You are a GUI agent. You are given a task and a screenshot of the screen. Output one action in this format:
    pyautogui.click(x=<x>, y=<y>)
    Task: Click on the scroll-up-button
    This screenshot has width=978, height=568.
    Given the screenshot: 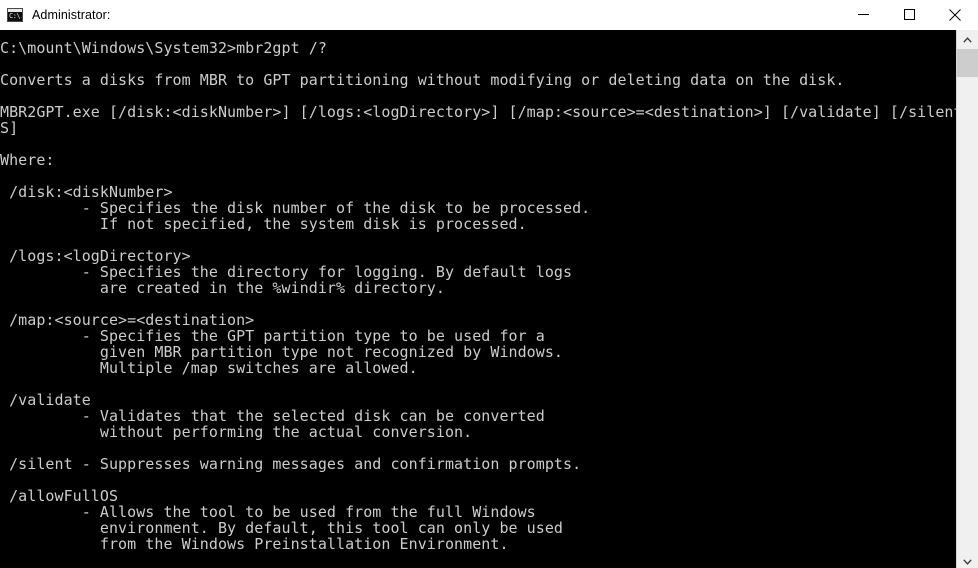 What is the action you would take?
    pyautogui.click(x=967, y=39)
    